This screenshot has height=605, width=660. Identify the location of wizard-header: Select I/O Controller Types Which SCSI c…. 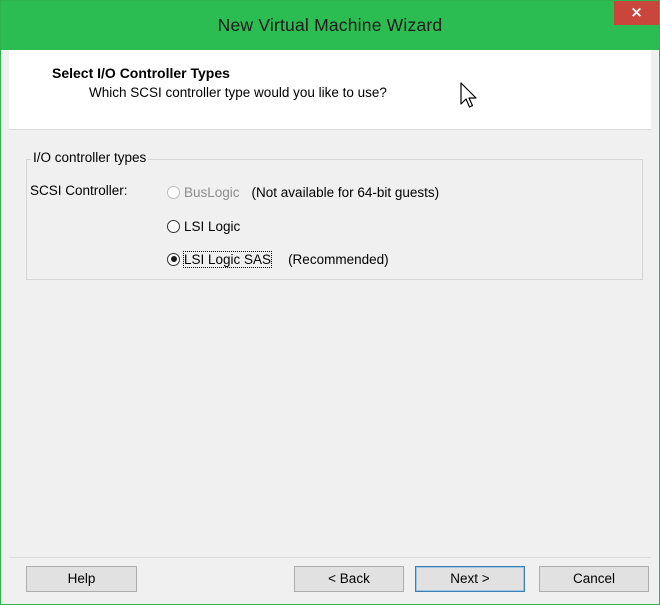
(330, 90).